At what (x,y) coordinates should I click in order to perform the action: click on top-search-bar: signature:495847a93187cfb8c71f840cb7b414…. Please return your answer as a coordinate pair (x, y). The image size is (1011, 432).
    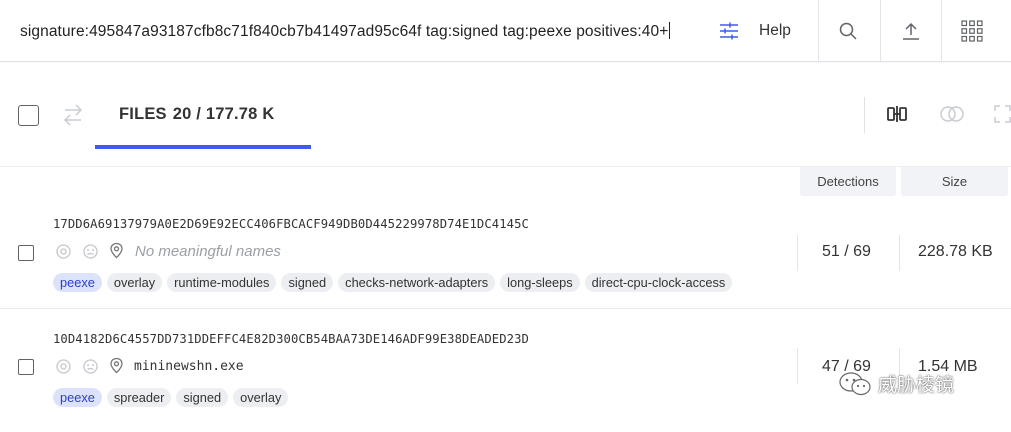
    Looking at the image, I should click on (505, 31).